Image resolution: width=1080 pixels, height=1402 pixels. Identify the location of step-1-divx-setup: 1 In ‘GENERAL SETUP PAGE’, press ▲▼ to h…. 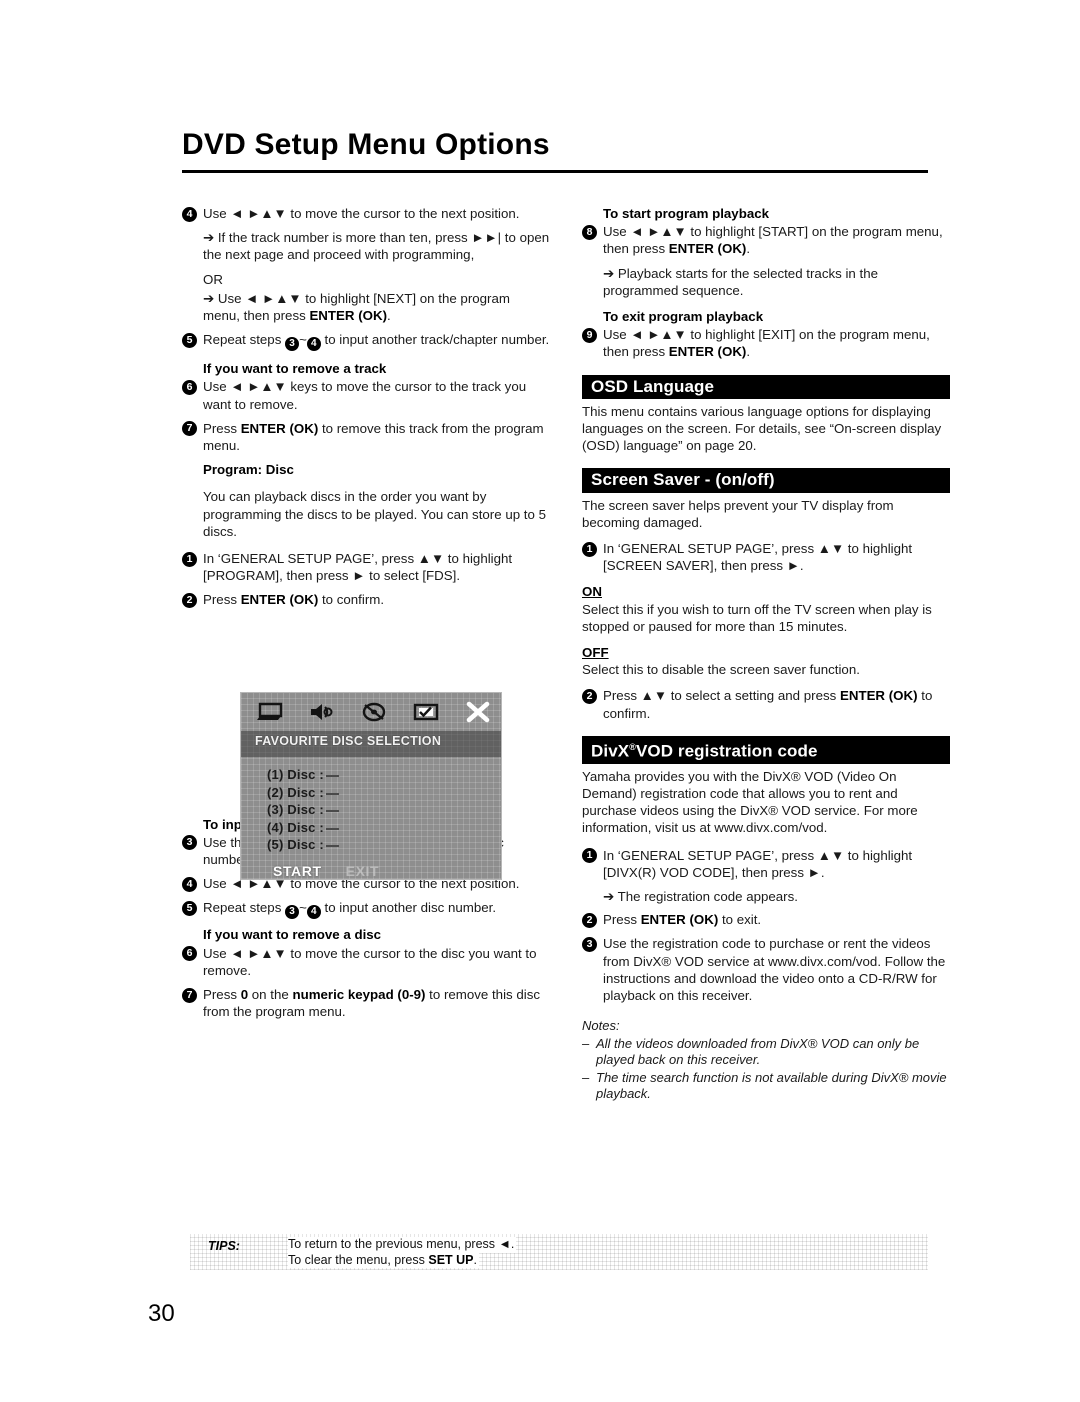
(766, 864).